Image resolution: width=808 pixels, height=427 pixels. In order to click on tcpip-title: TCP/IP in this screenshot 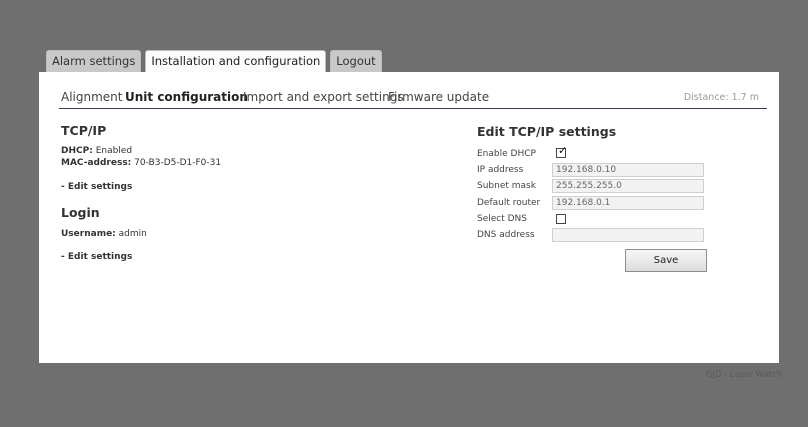, I will do `click(84, 130)`.